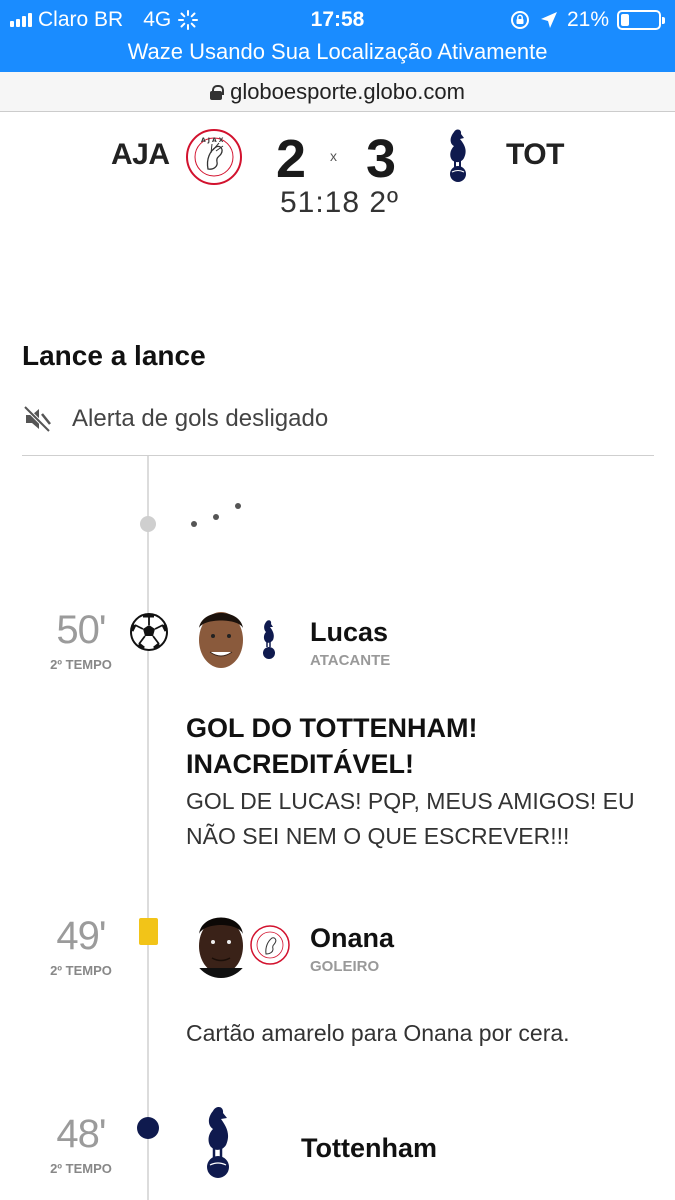  I want to click on player-name: Lucas, so click(349, 632).